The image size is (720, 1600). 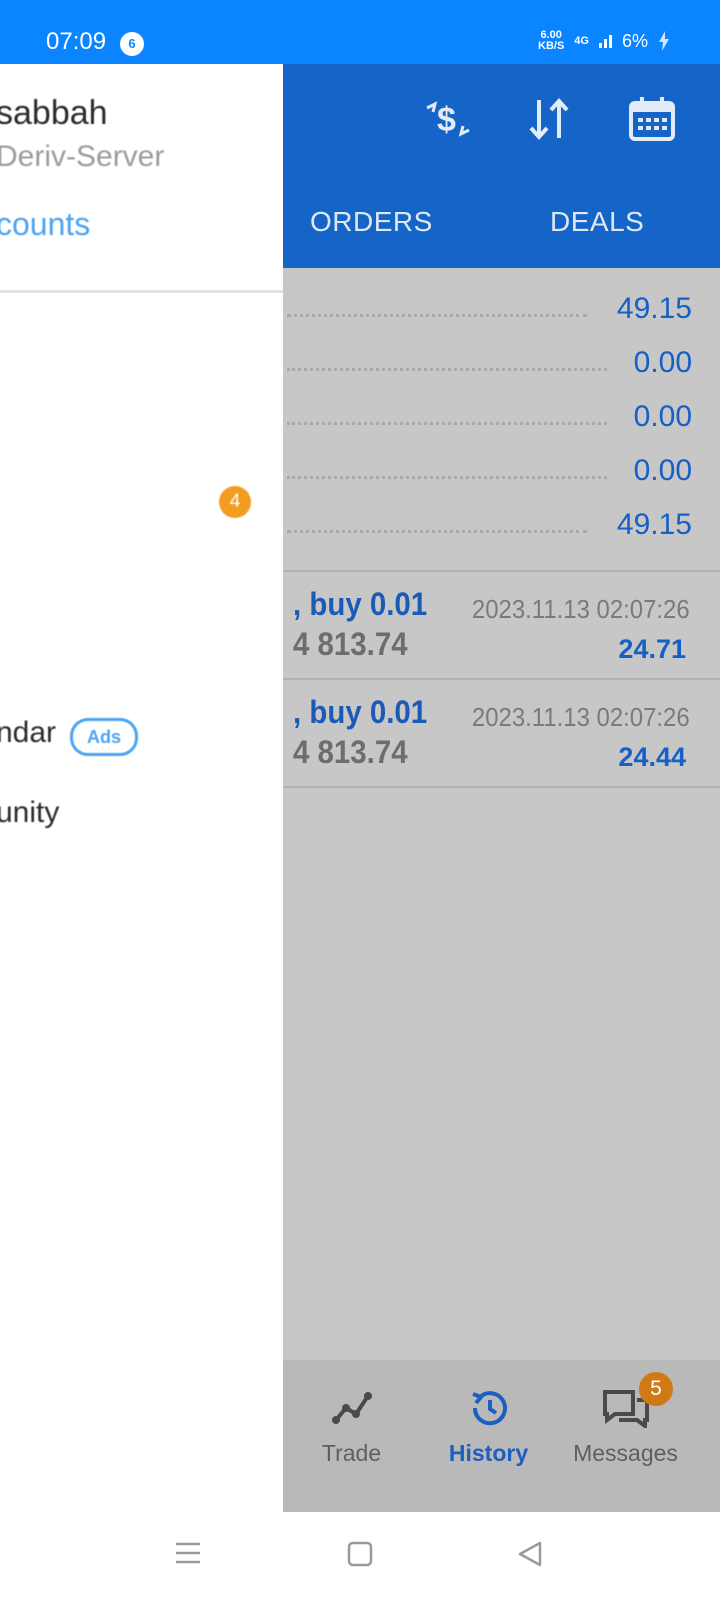 I want to click on drawer-item-calendar: ndar, so click(x=28, y=733).